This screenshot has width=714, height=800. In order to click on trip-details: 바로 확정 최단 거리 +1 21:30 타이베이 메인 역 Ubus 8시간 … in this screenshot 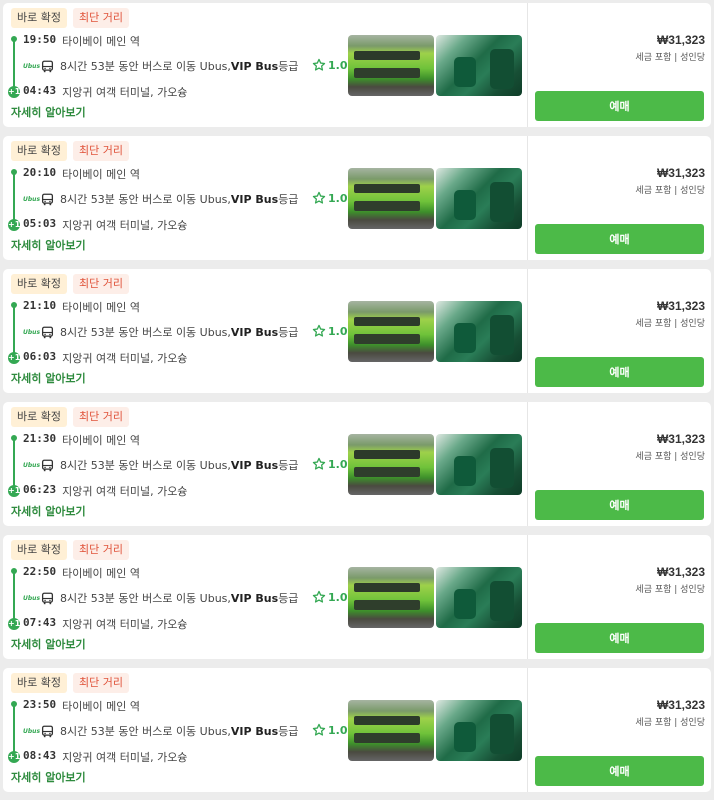, I will do `click(265, 464)`.